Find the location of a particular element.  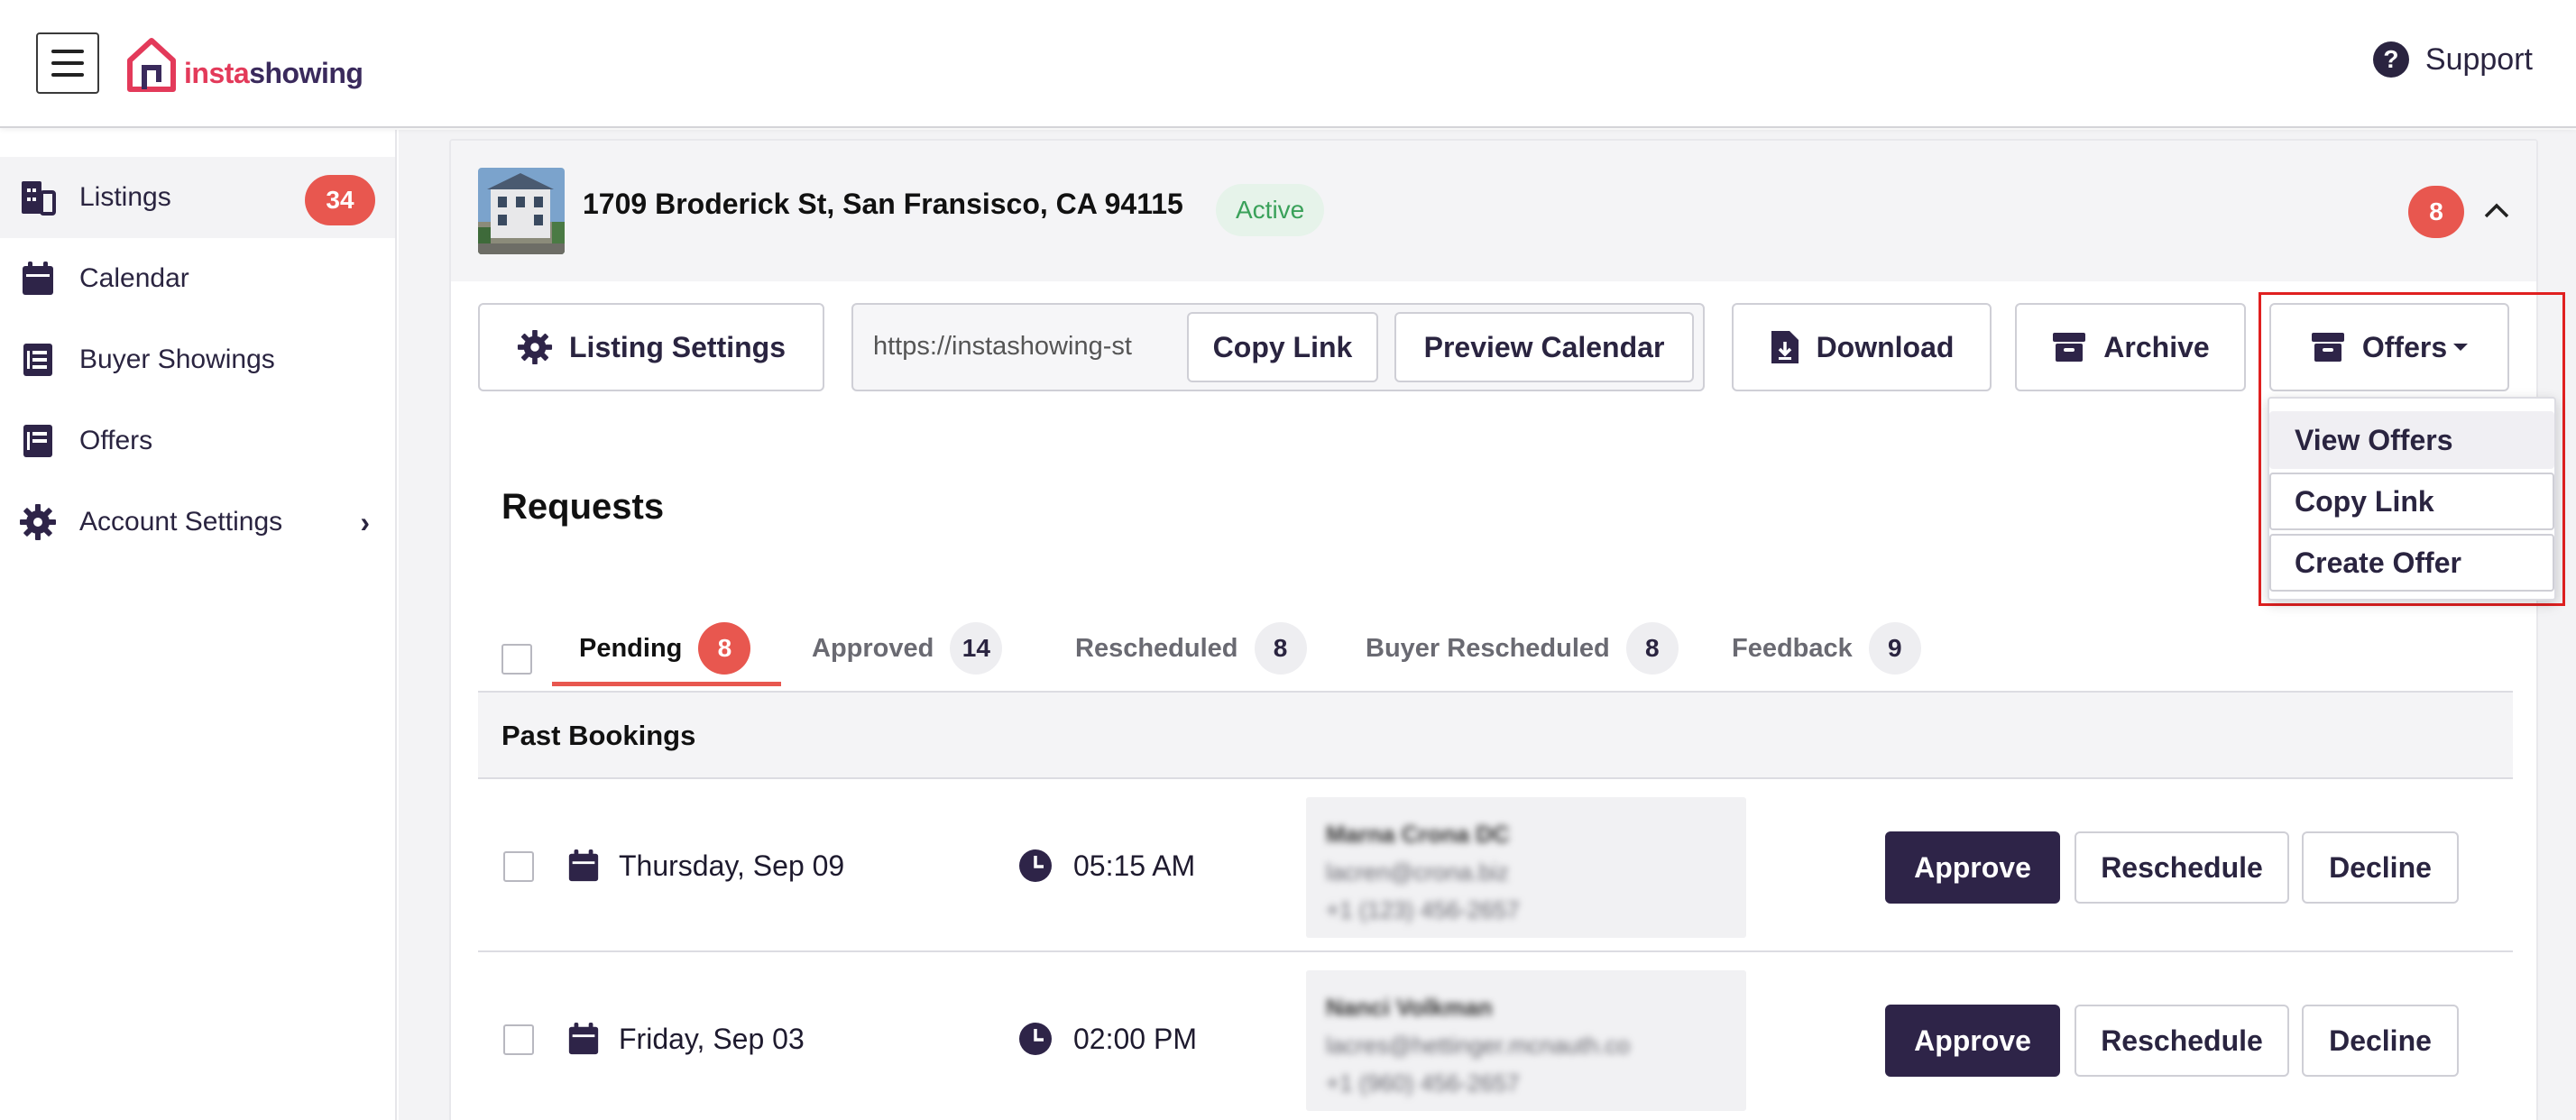

document-icon is located at coordinates (38, 441).